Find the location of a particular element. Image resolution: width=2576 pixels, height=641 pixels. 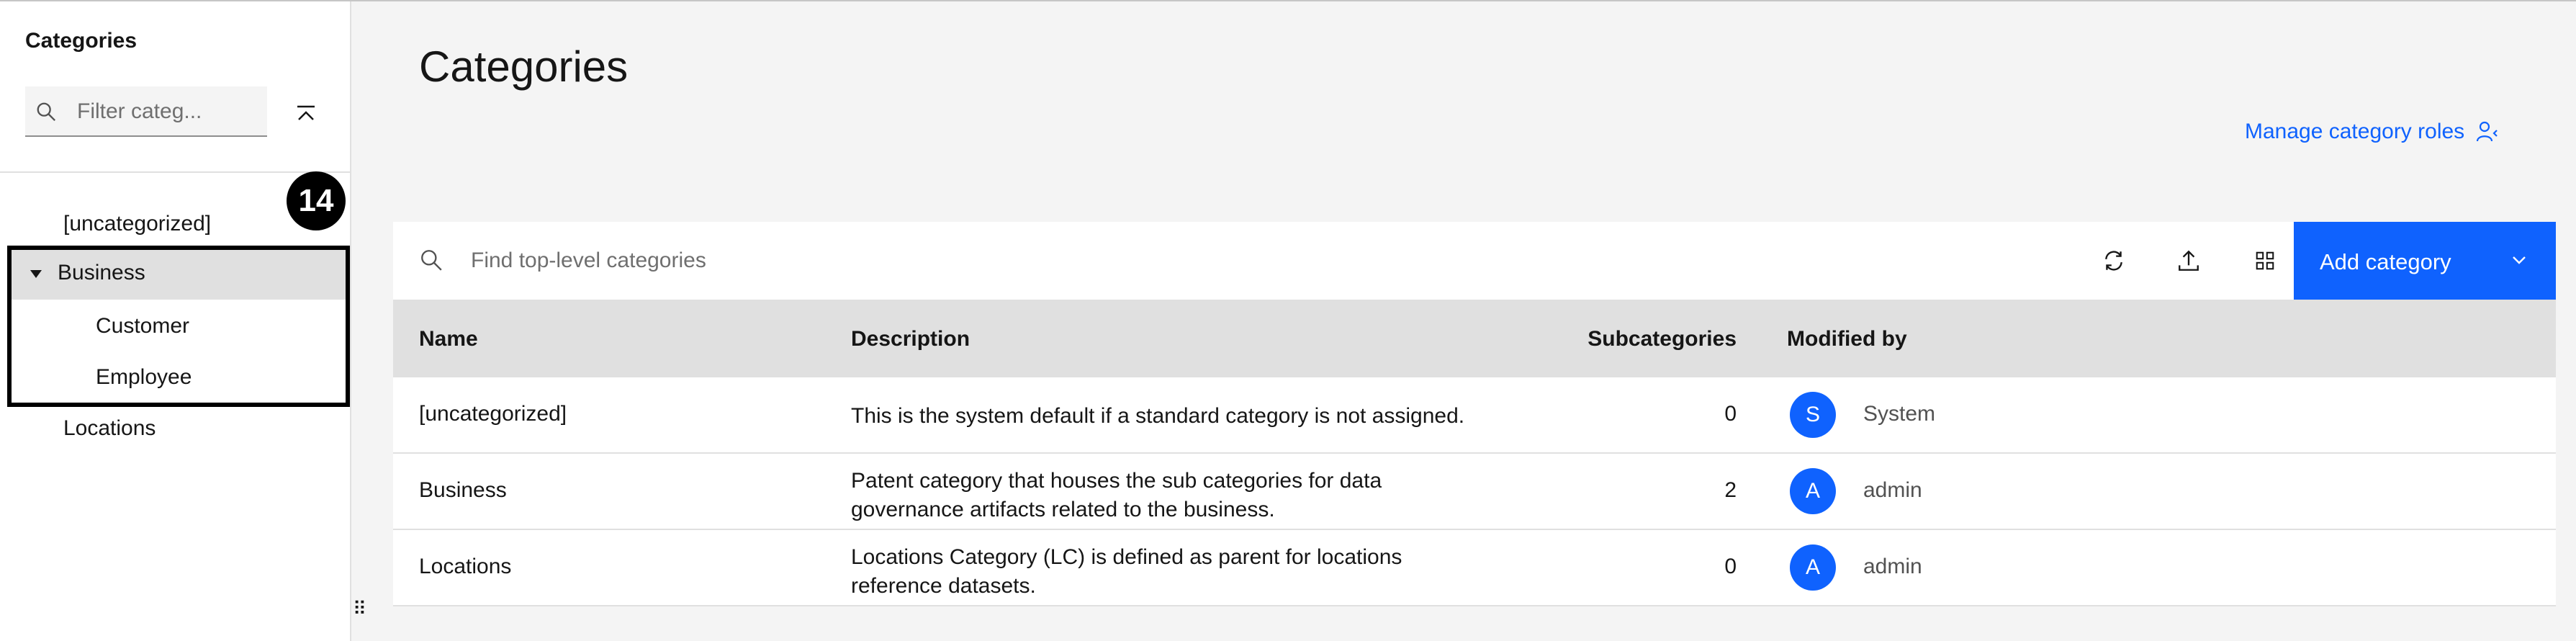

column-header-modified-by: Modified by is located at coordinates (1847, 339).